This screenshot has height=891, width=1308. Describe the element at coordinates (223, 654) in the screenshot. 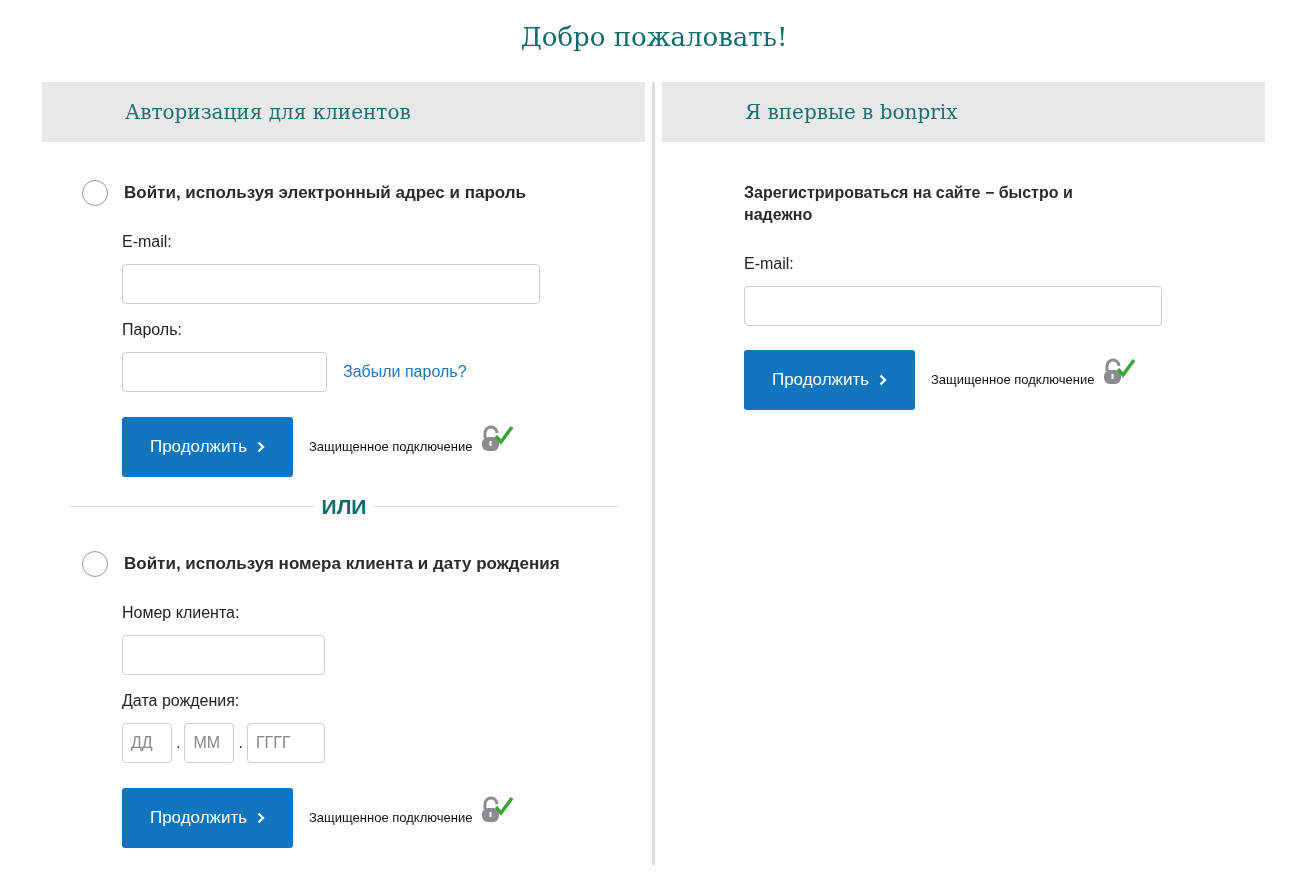

I see `customer-number-field` at that location.